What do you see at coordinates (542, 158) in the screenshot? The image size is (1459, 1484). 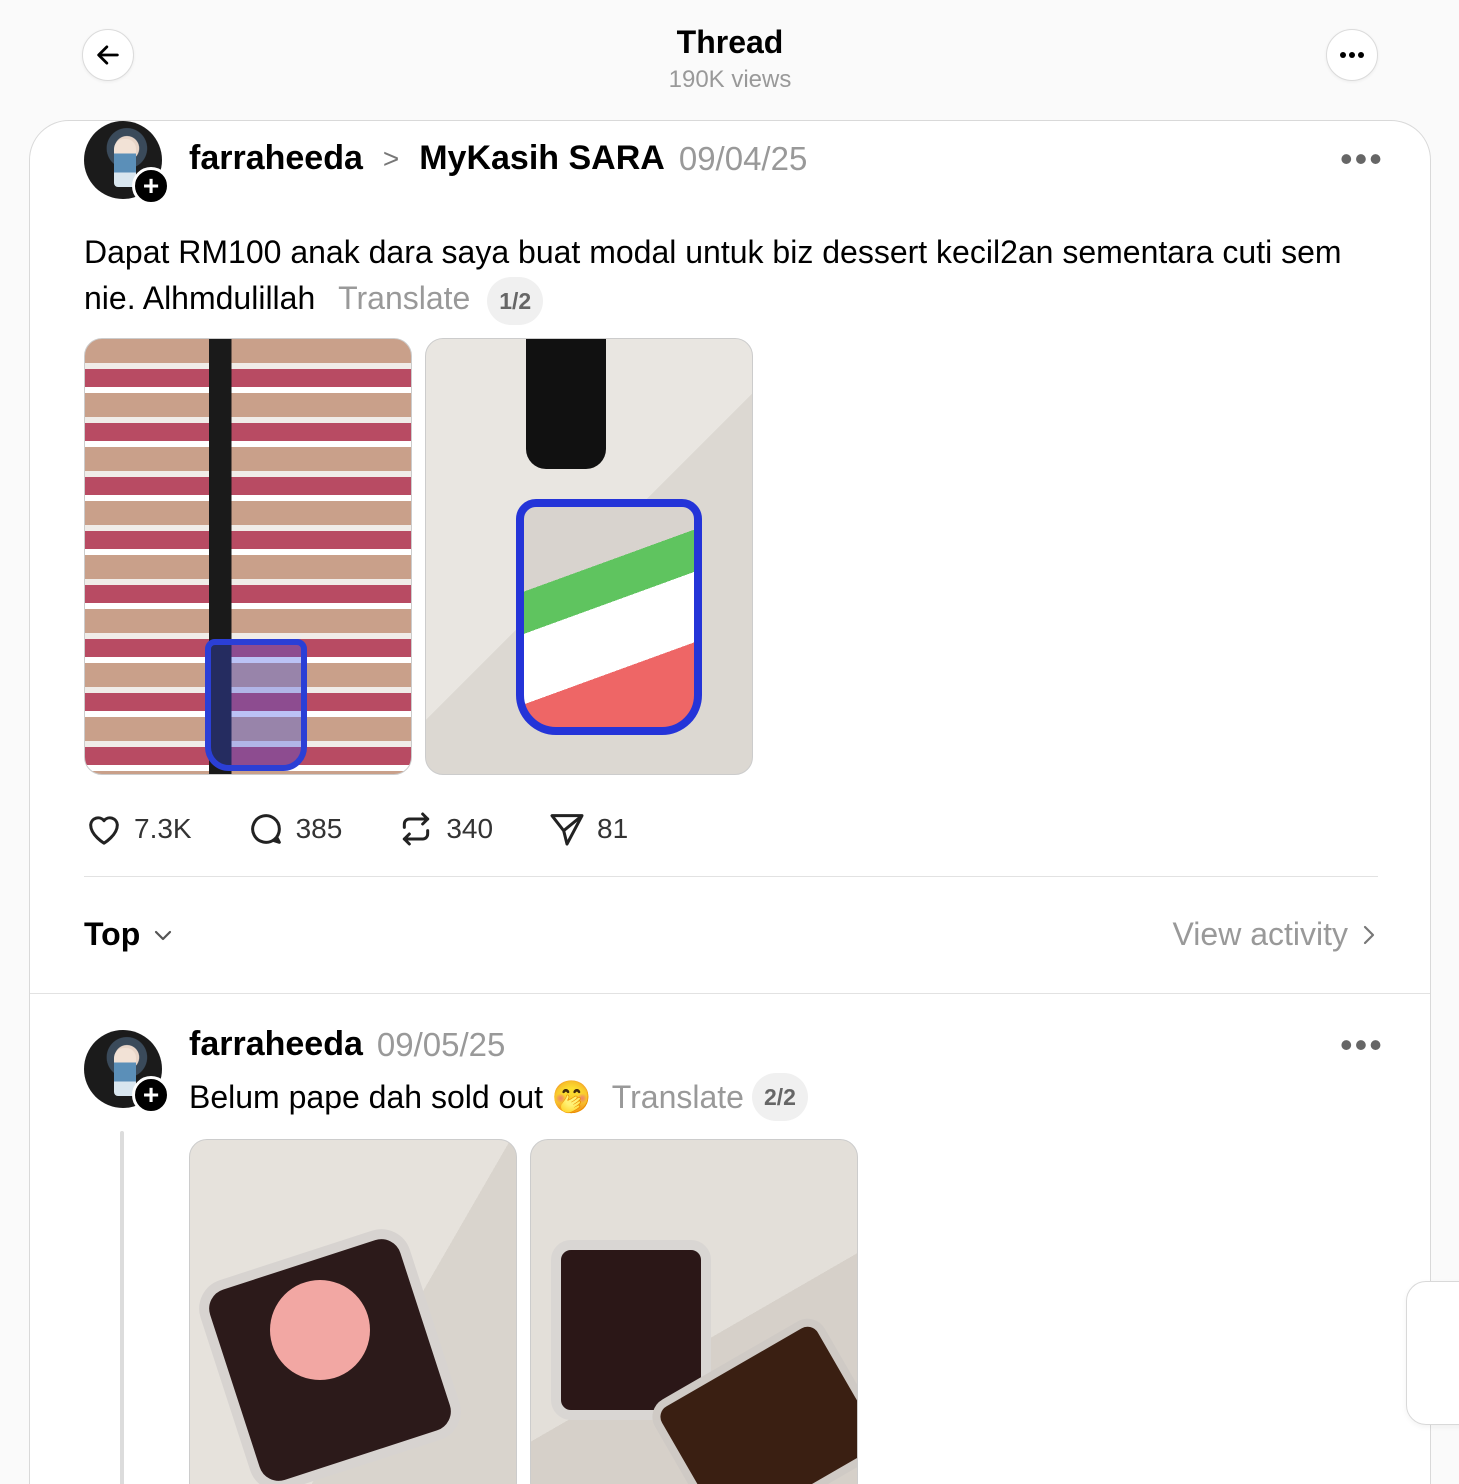 I see `community-name: MyKasih SARA` at bounding box center [542, 158].